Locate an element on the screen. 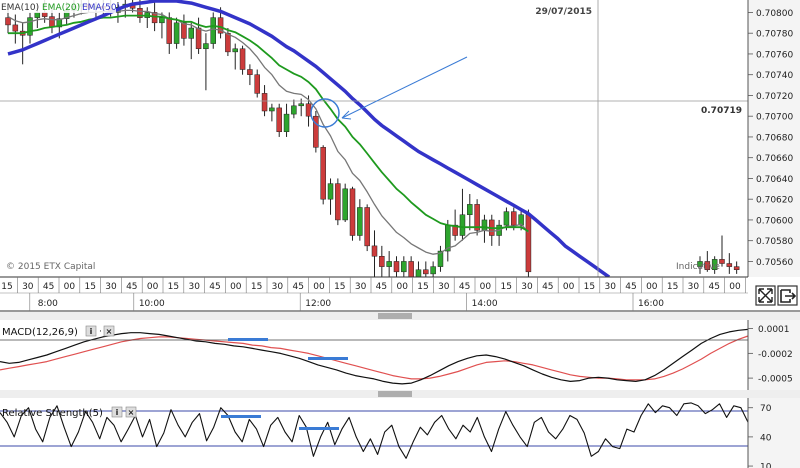 The image size is (800, 468). crosshair-price: 0.70719 is located at coordinates (721, 111).